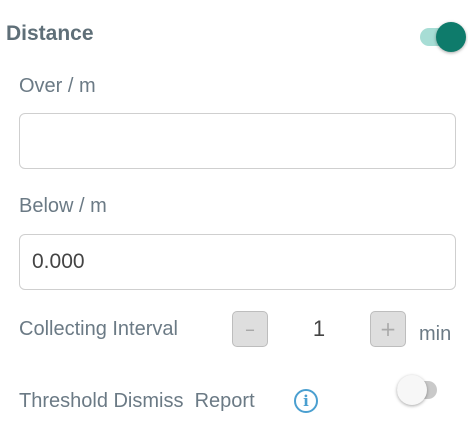  Describe the element at coordinates (98, 329) in the screenshot. I see `collecting-interval-label: Collecting Interval` at that location.